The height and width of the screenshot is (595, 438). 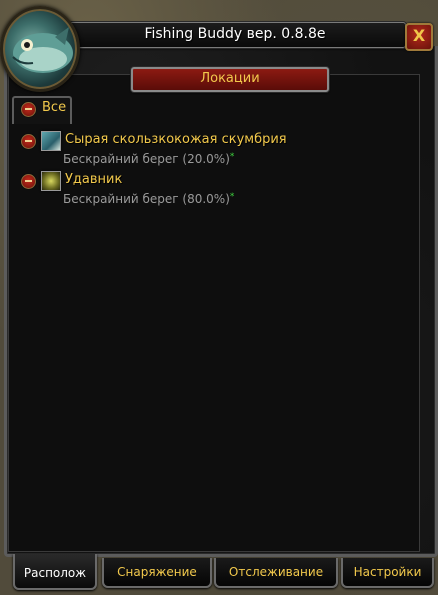 What do you see at coordinates (230, 79) in the screenshot?
I see `locations-button: Локации` at bounding box center [230, 79].